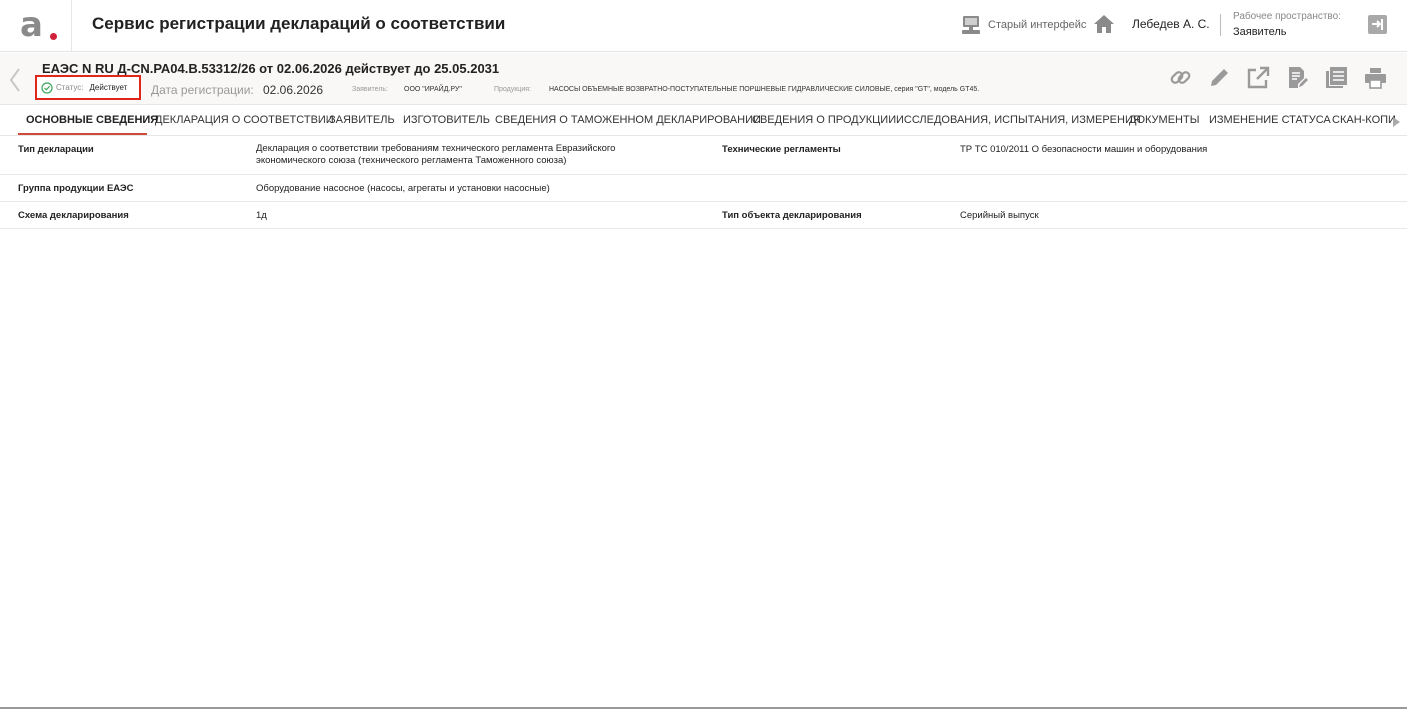 This screenshot has width=1407, height=709. I want to click on exit-icon, so click(1377, 24).